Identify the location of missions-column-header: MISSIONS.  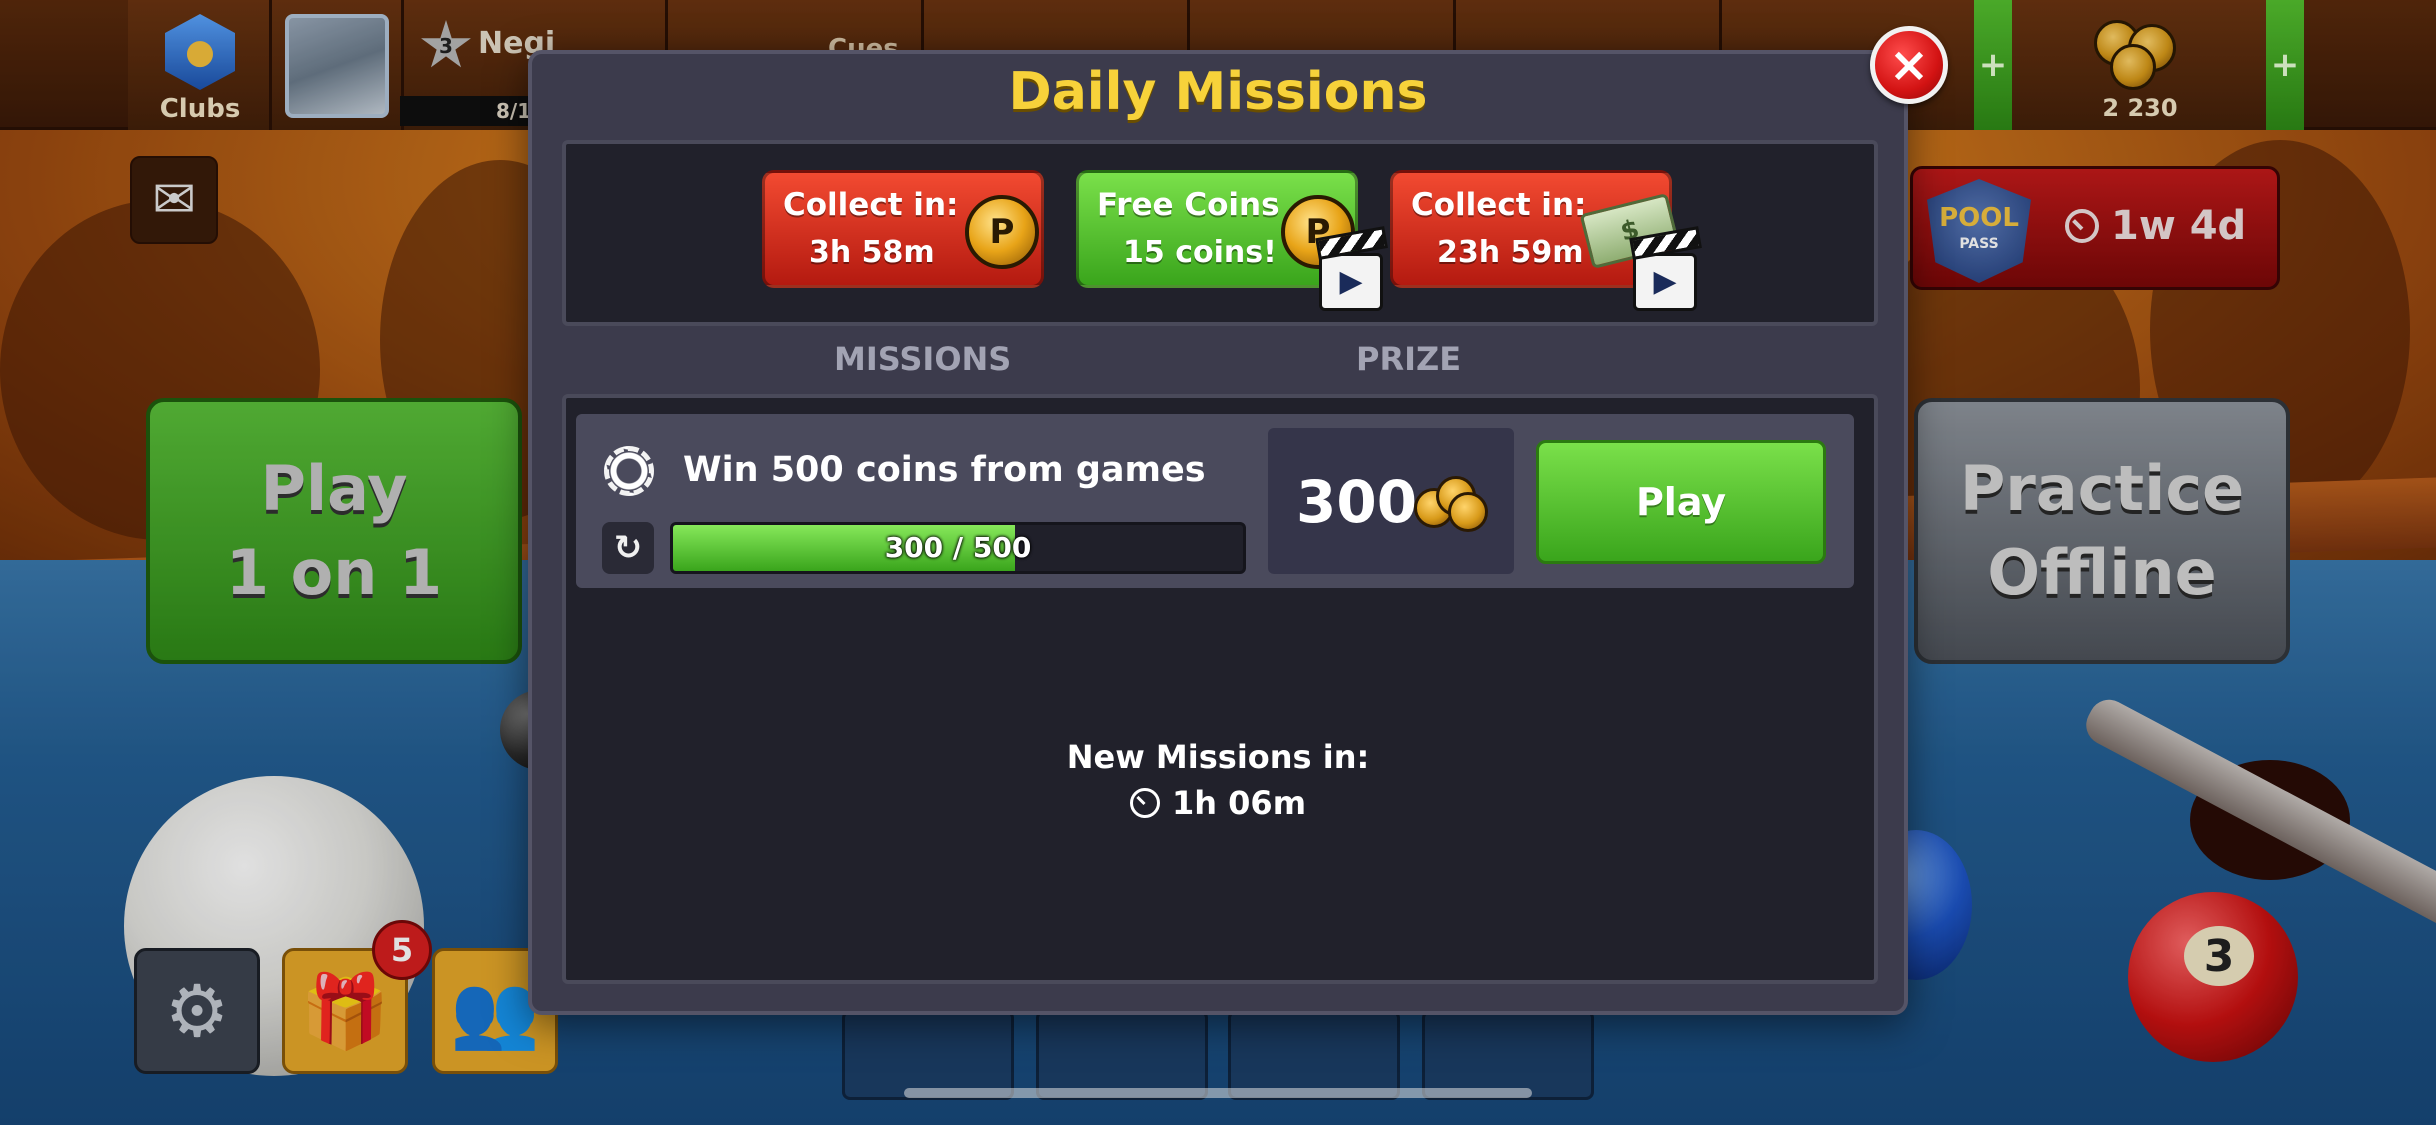
(923, 359).